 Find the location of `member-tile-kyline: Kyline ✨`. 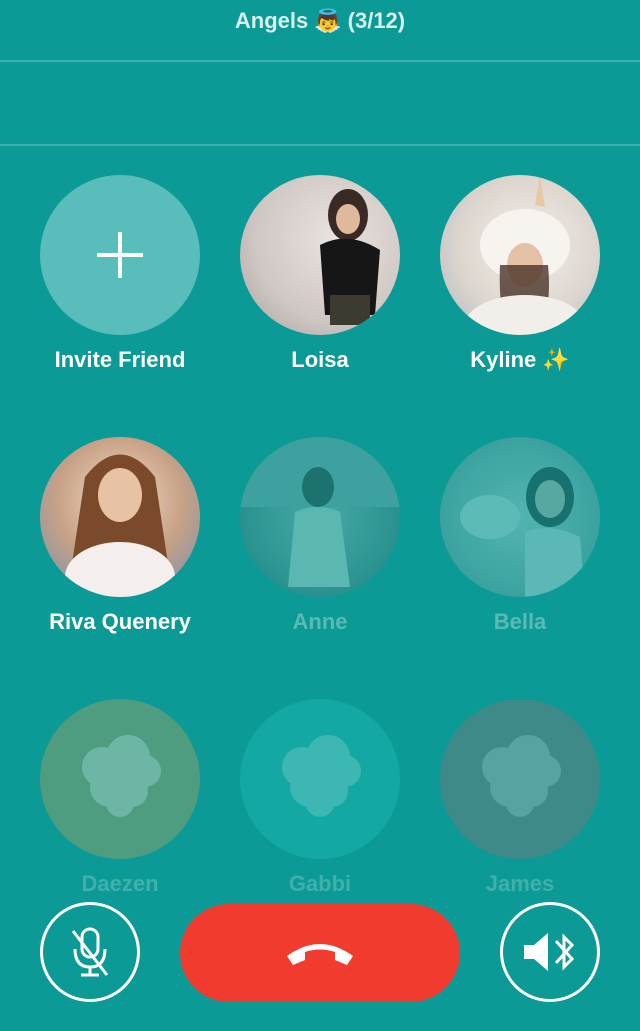

member-tile-kyline: Kyline ✨ is located at coordinates (520, 274).